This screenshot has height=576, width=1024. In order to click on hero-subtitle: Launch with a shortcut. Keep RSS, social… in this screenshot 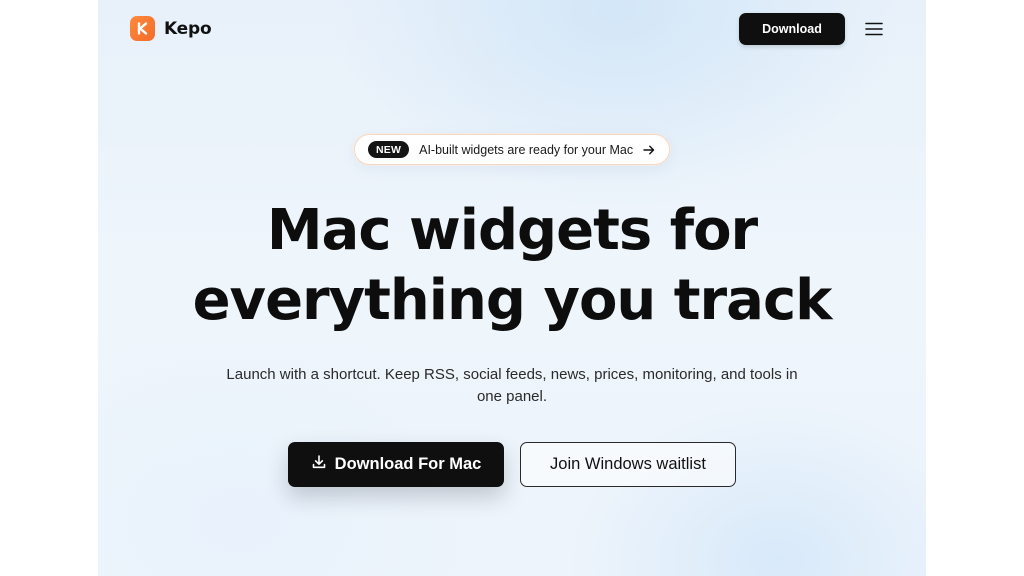, I will do `click(512, 385)`.